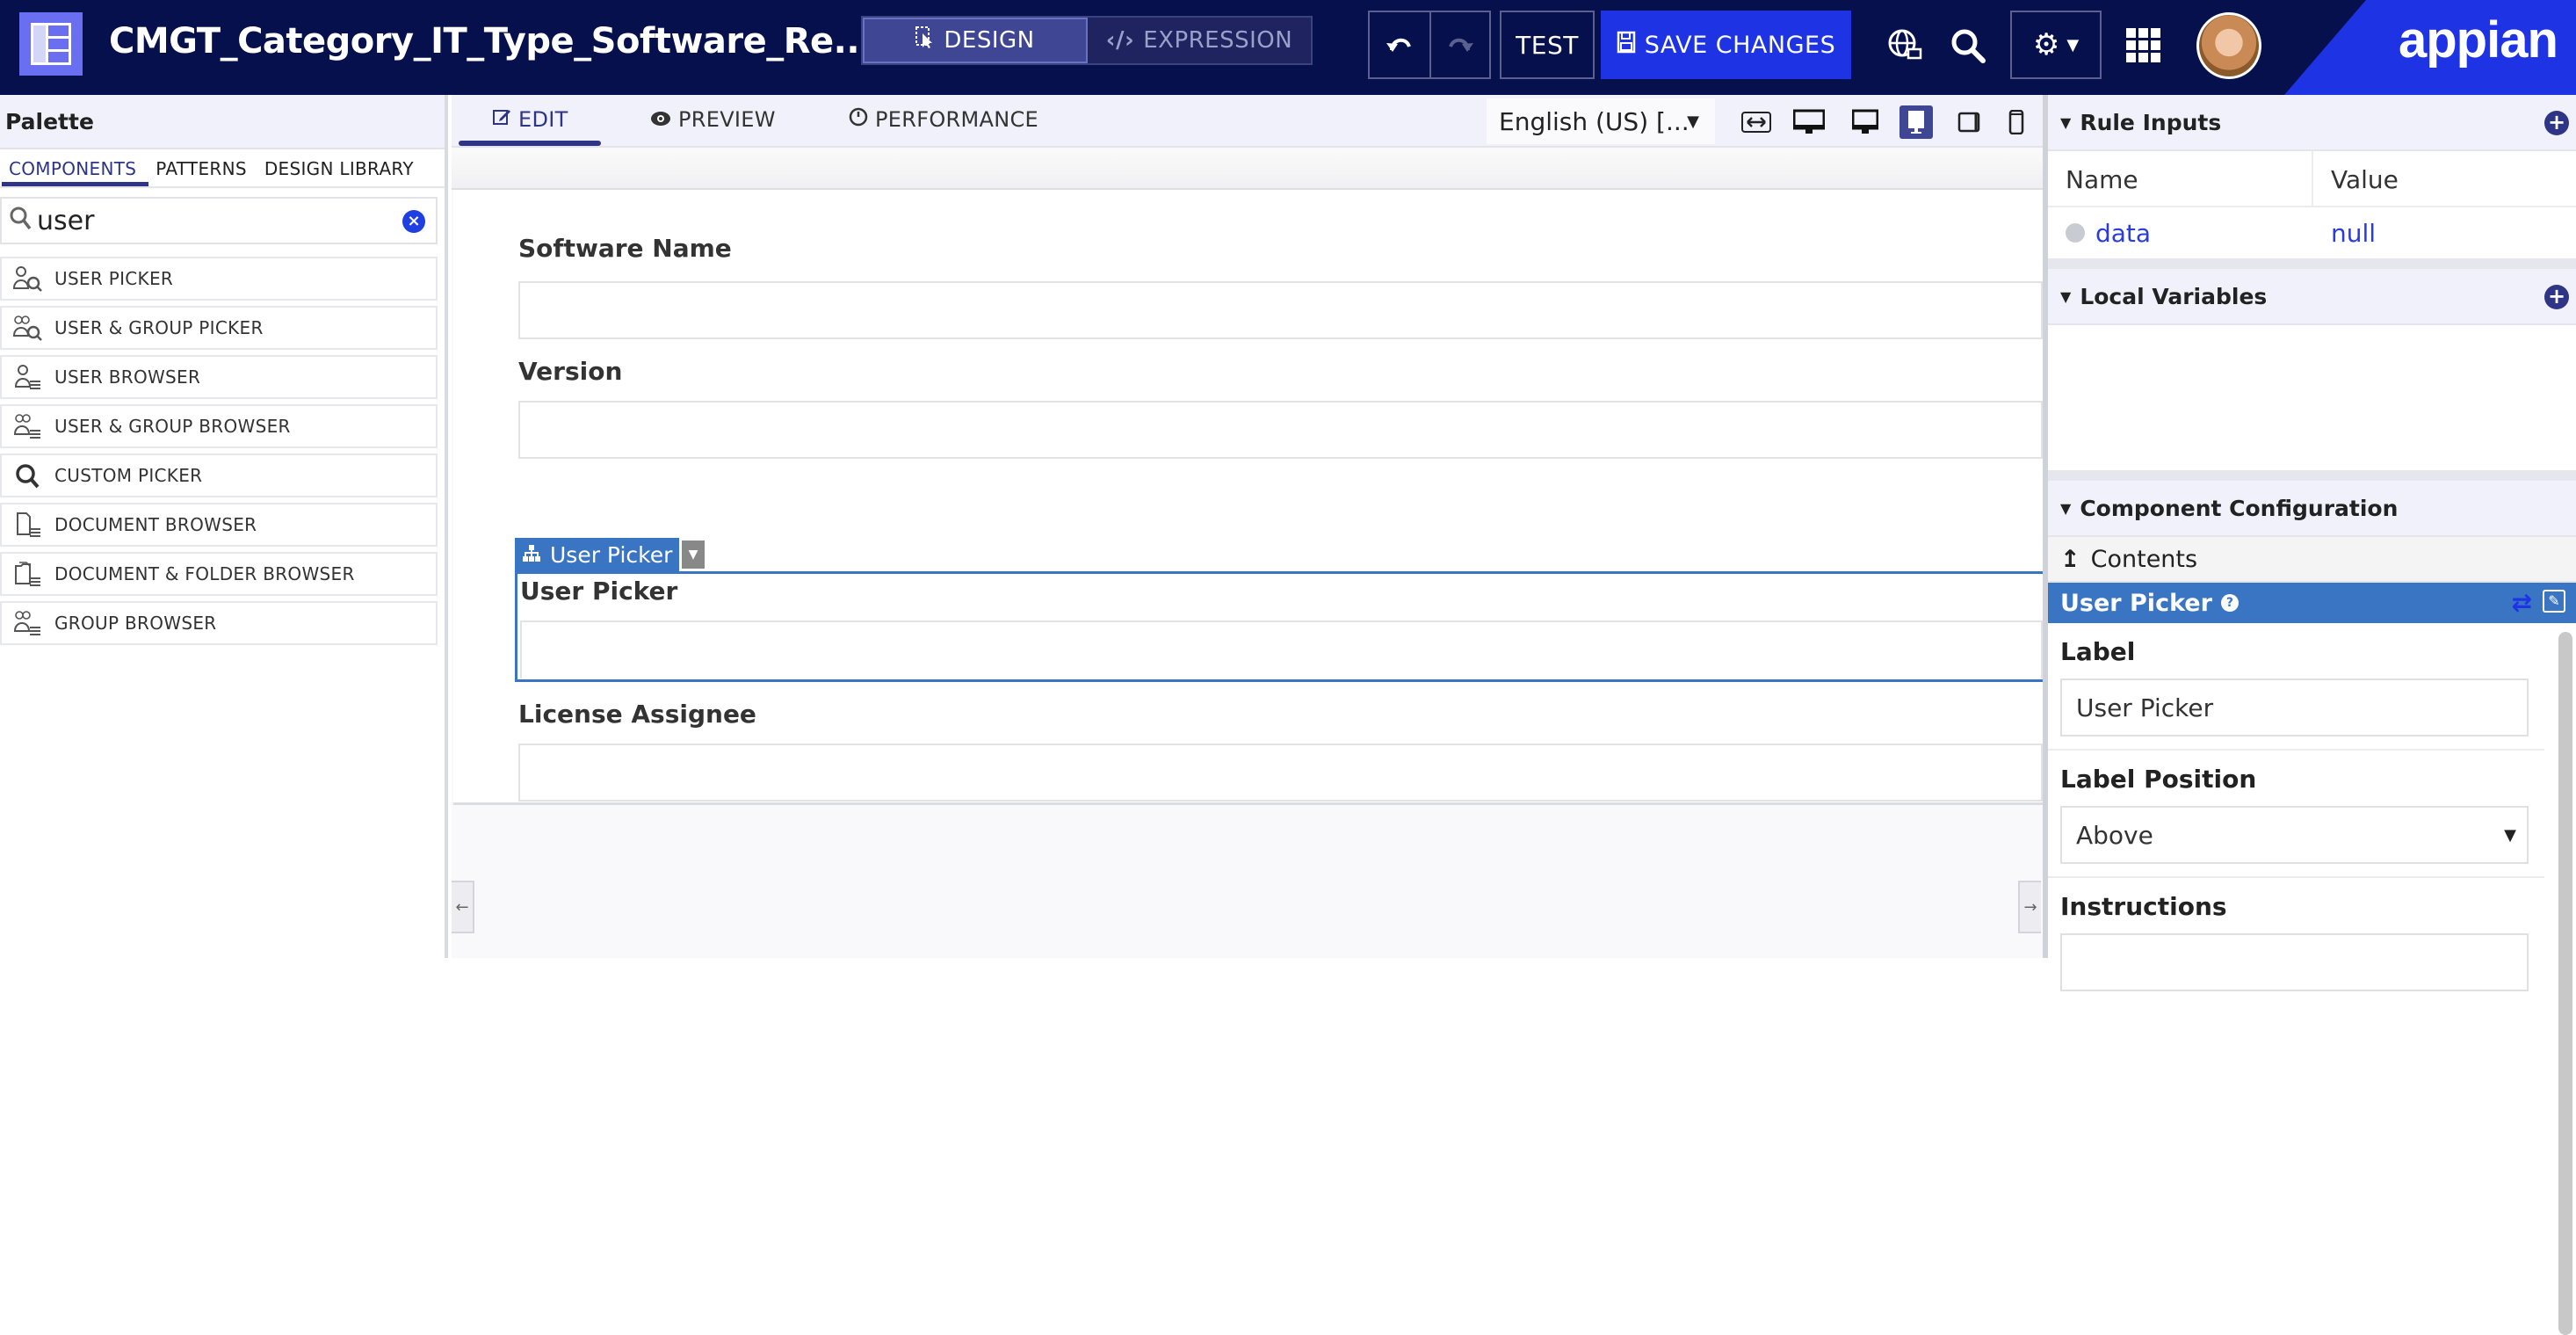 This screenshot has width=2576, height=1335. I want to click on stopwatch-icon, so click(858, 119).